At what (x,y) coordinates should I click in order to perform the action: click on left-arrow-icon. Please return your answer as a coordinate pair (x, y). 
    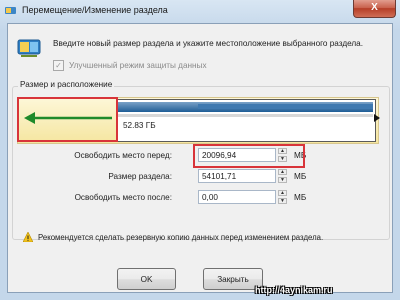
    Looking at the image, I should click on (68, 118).